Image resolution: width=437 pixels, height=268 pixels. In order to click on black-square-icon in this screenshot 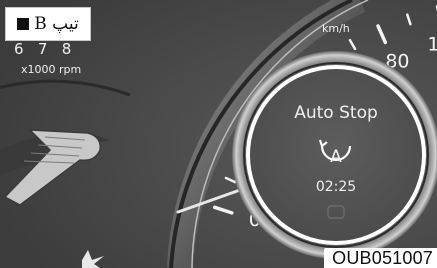, I will do `click(23, 24)`.